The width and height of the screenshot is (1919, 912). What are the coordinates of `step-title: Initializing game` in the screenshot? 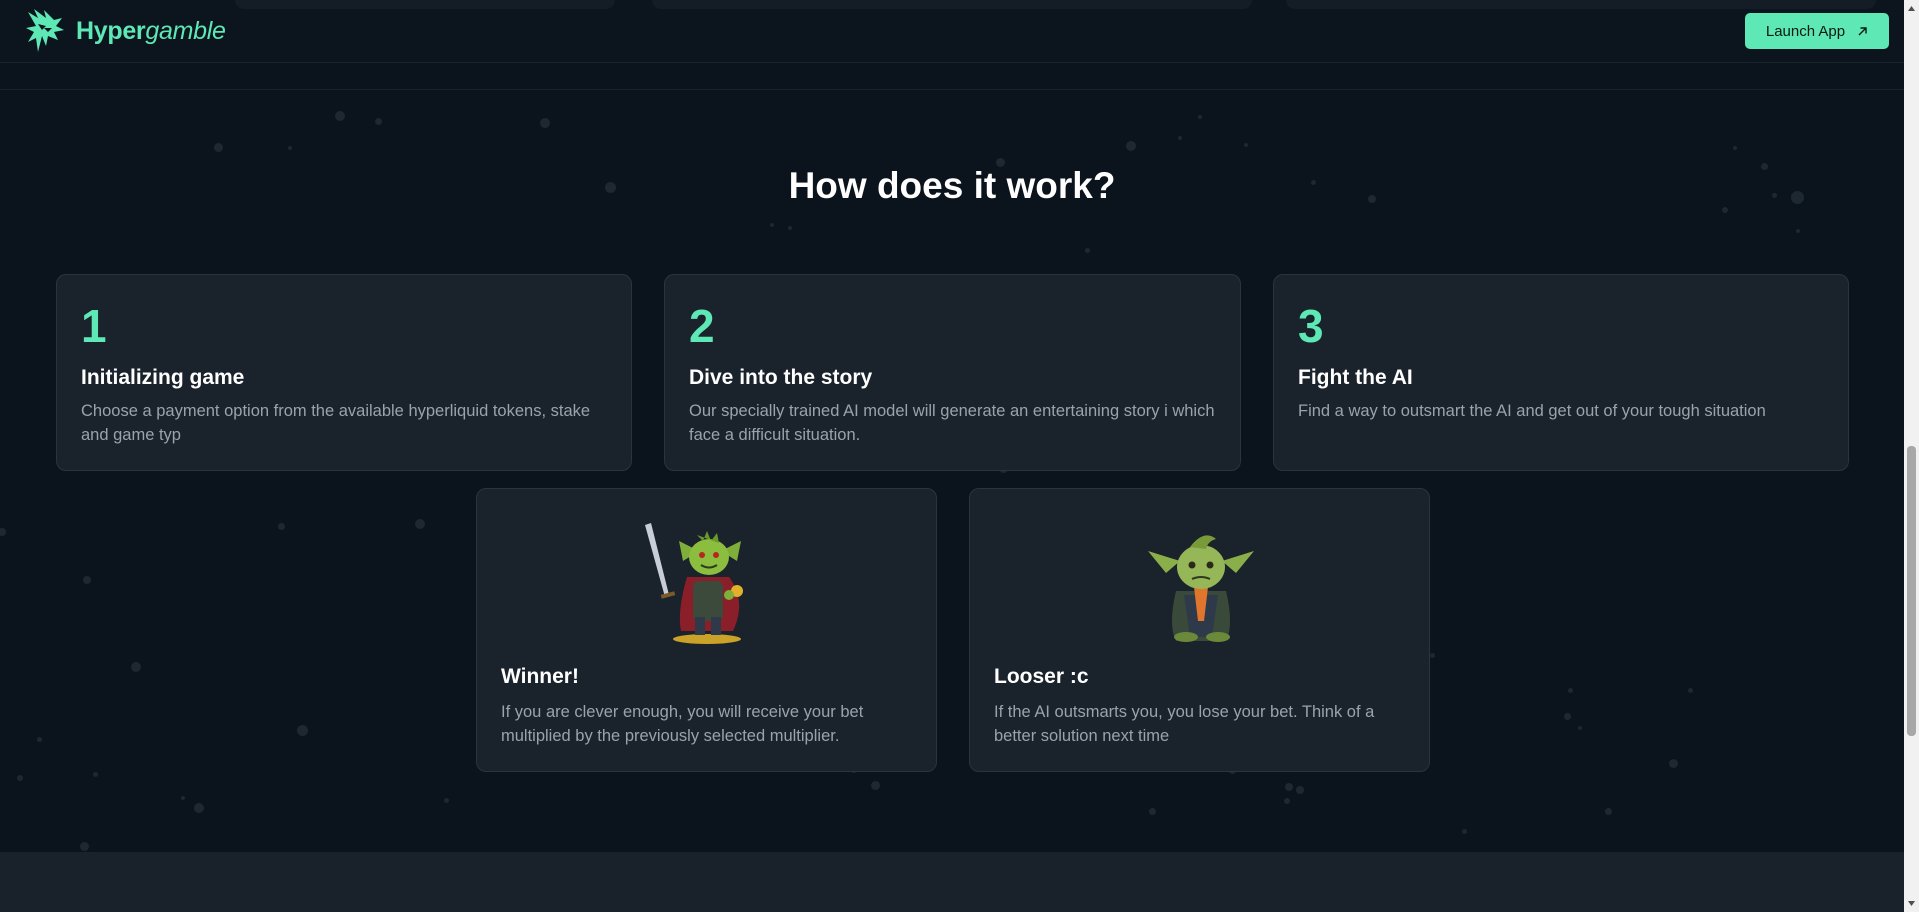 It's located at (163, 377).